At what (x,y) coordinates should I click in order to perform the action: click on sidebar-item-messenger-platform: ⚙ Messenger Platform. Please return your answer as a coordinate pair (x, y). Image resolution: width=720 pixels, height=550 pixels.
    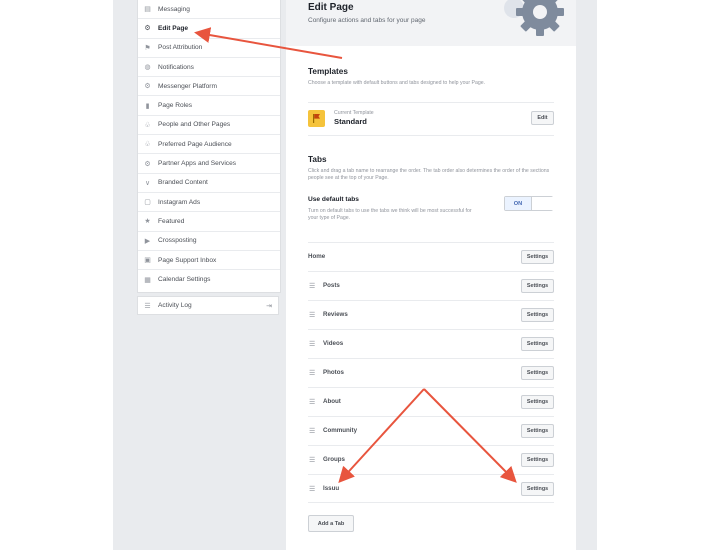
    Looking at the image, I should click on (209, 87).